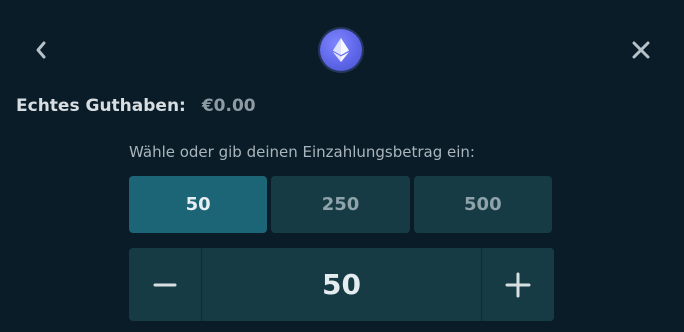  I want to click on close-button, so click(641, 50).